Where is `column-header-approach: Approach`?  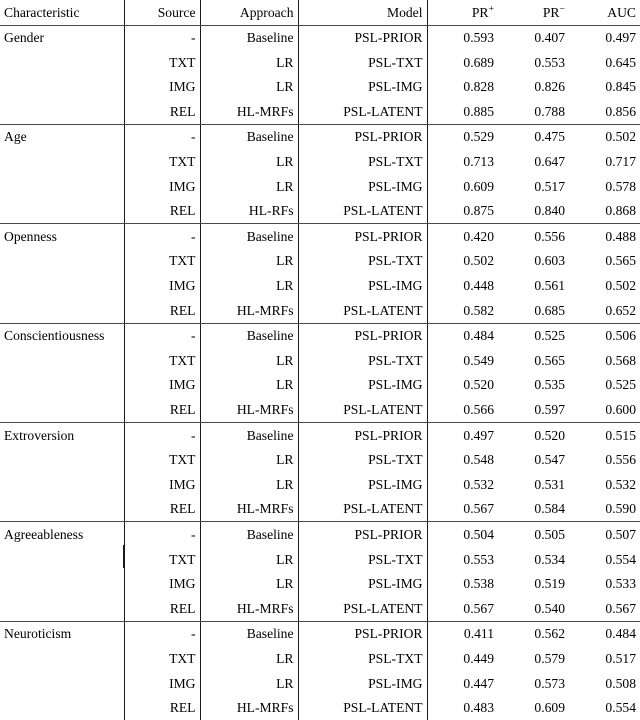
column-header-approach: Approach is located at coordinates (249, 13).